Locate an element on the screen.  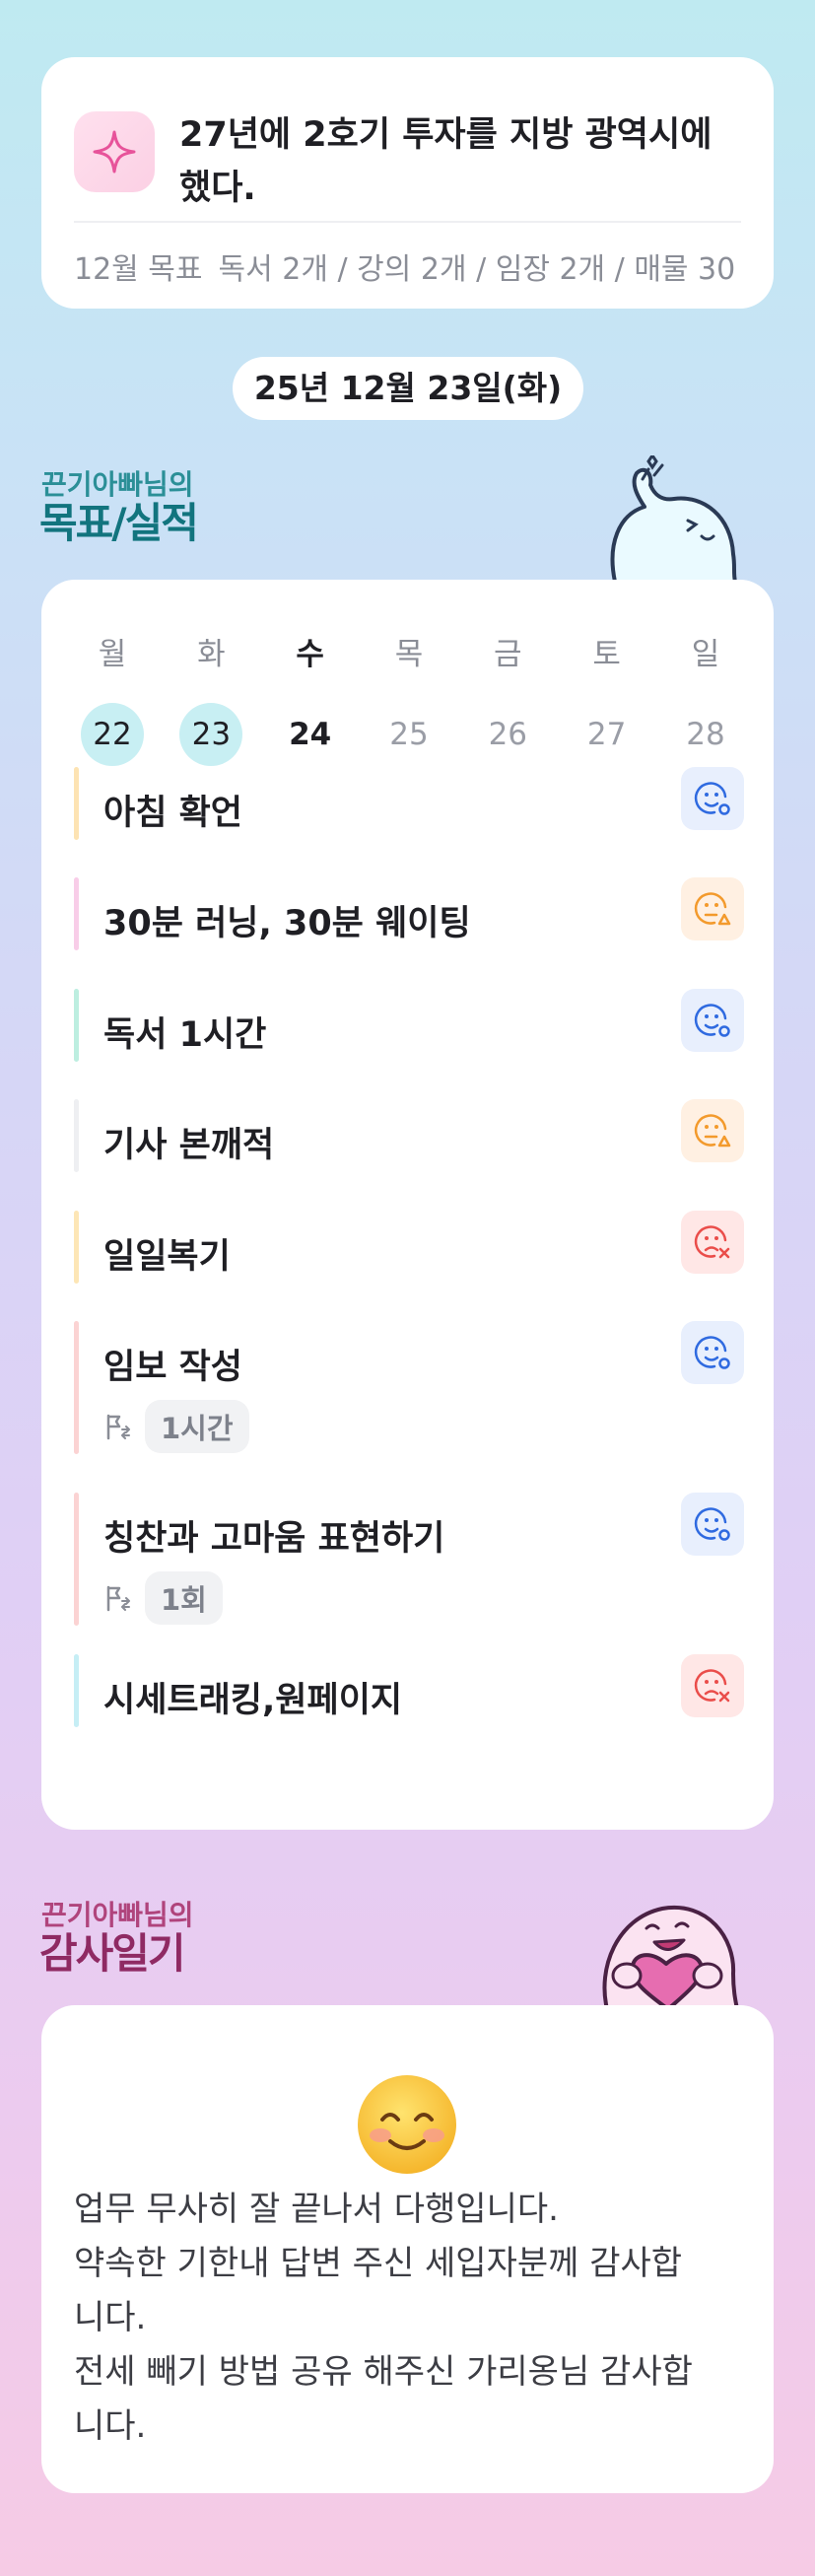
mascot-waving-illustration is located at coordinates (673, 519).